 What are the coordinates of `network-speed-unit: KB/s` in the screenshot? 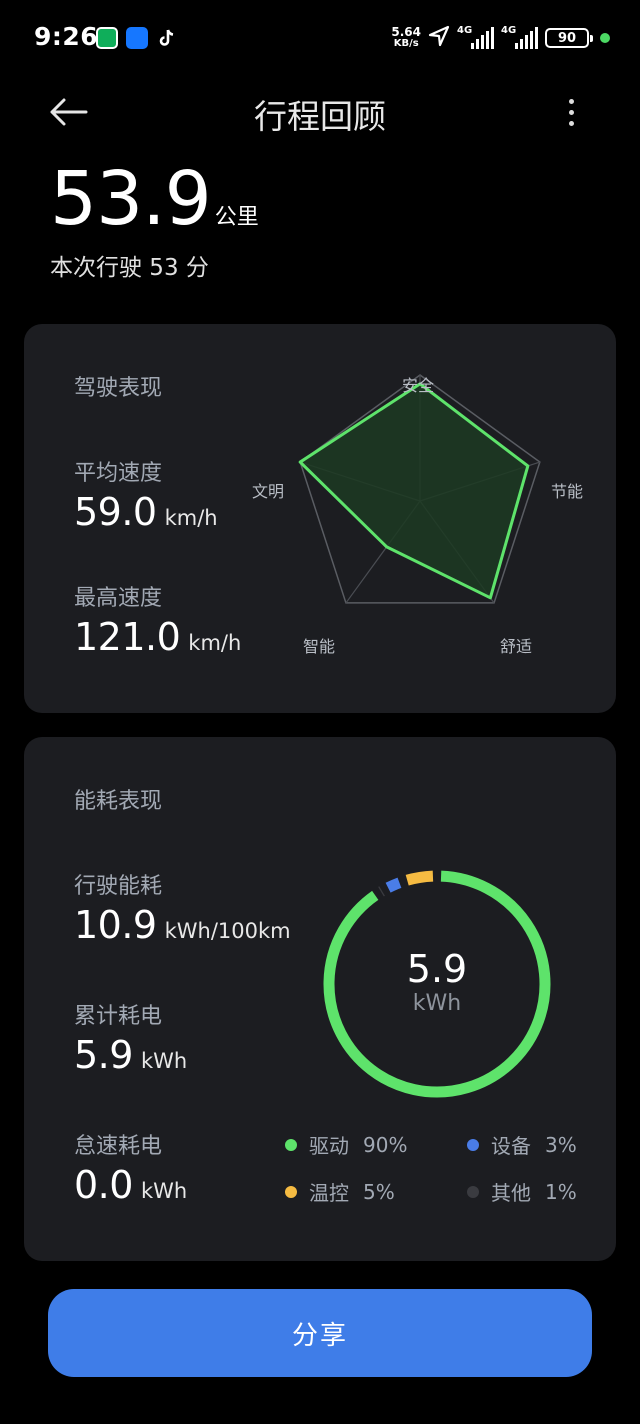 It's located at (406, 43).